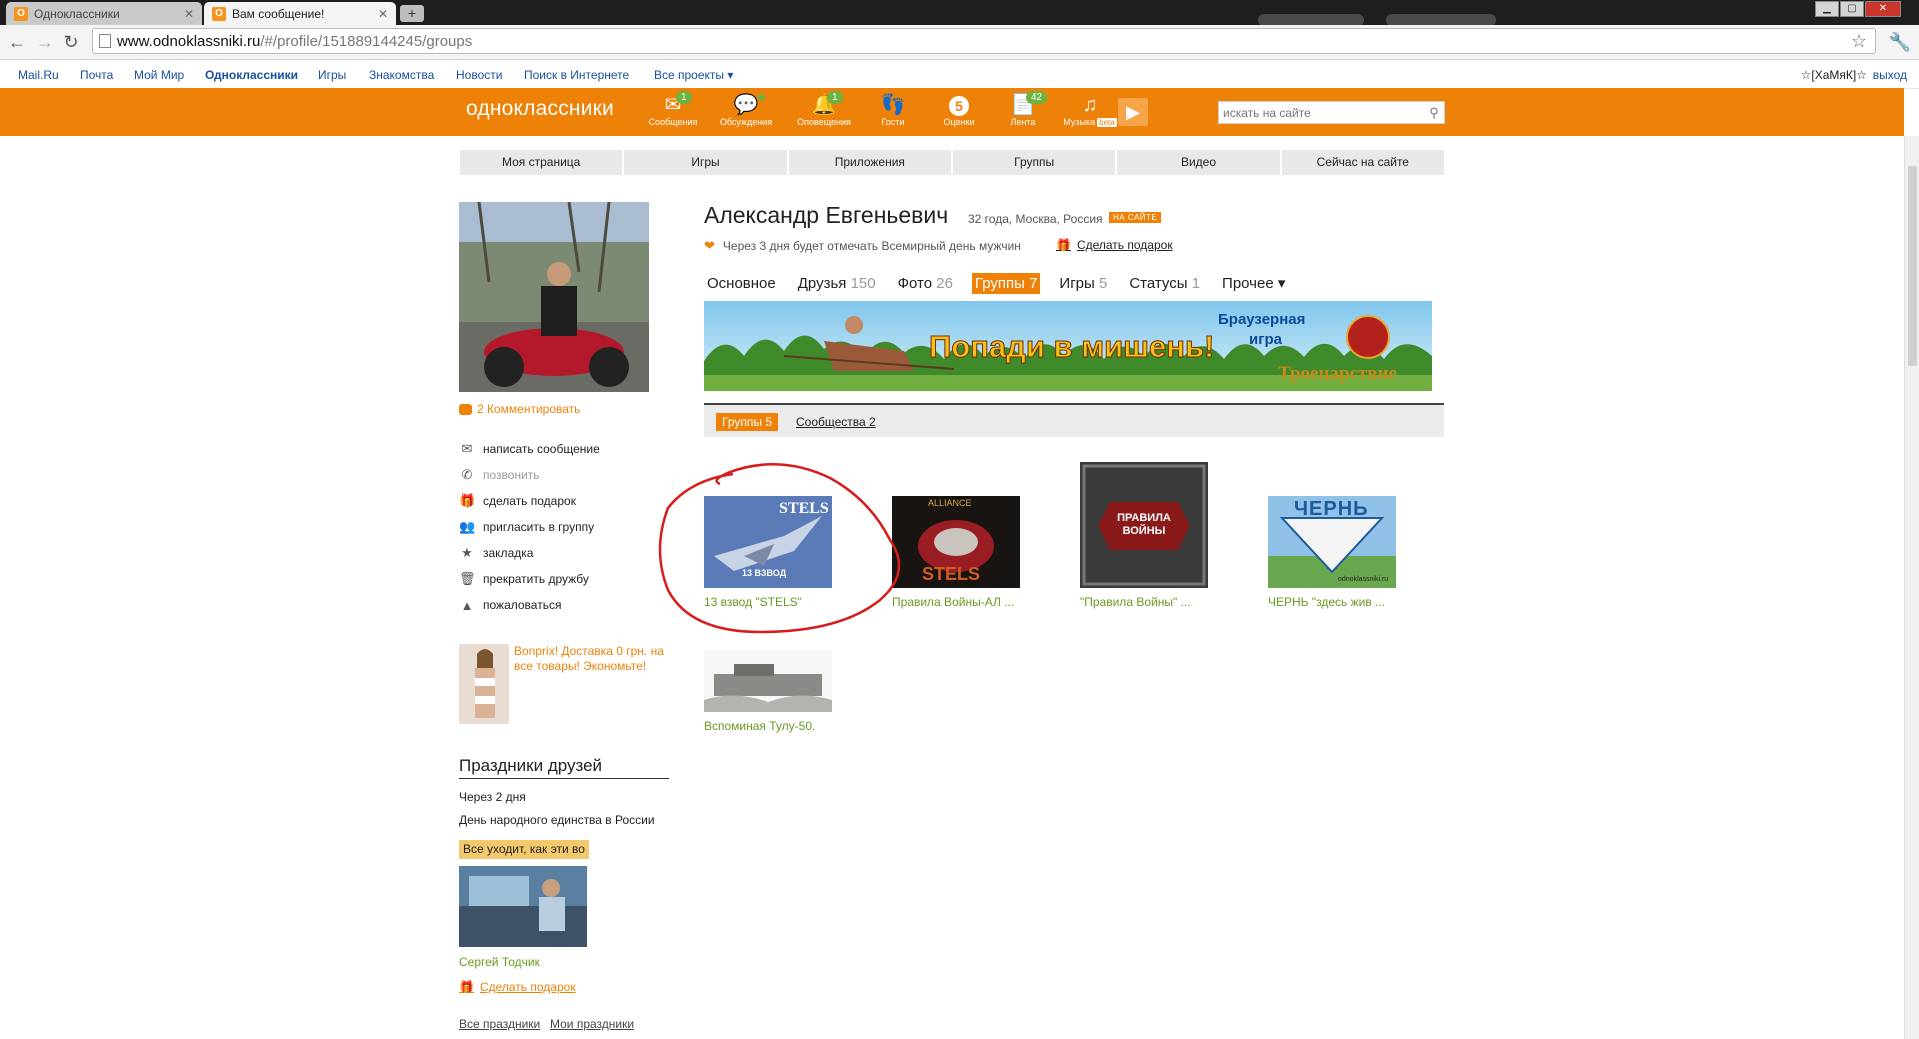 This screenshot has width=1919, height=1039. I want to click on site-logo: одноклассники, so click(540, 109).